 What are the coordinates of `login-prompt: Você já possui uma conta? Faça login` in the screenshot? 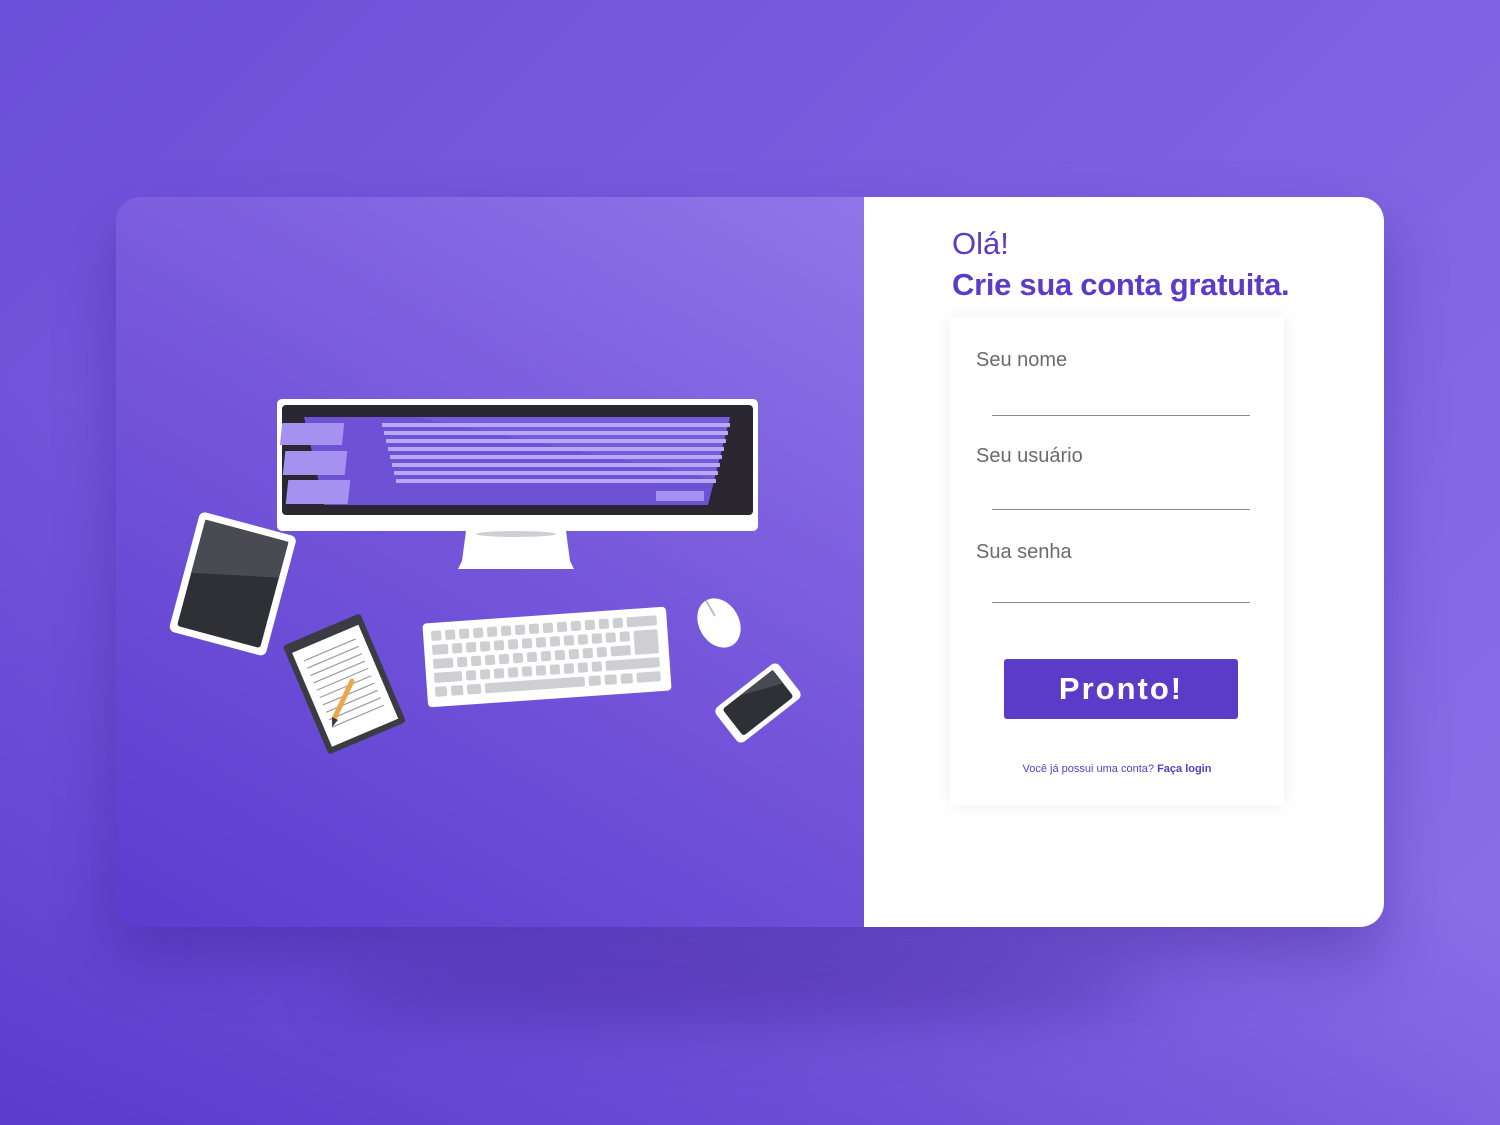 It's located at (1117, 769).